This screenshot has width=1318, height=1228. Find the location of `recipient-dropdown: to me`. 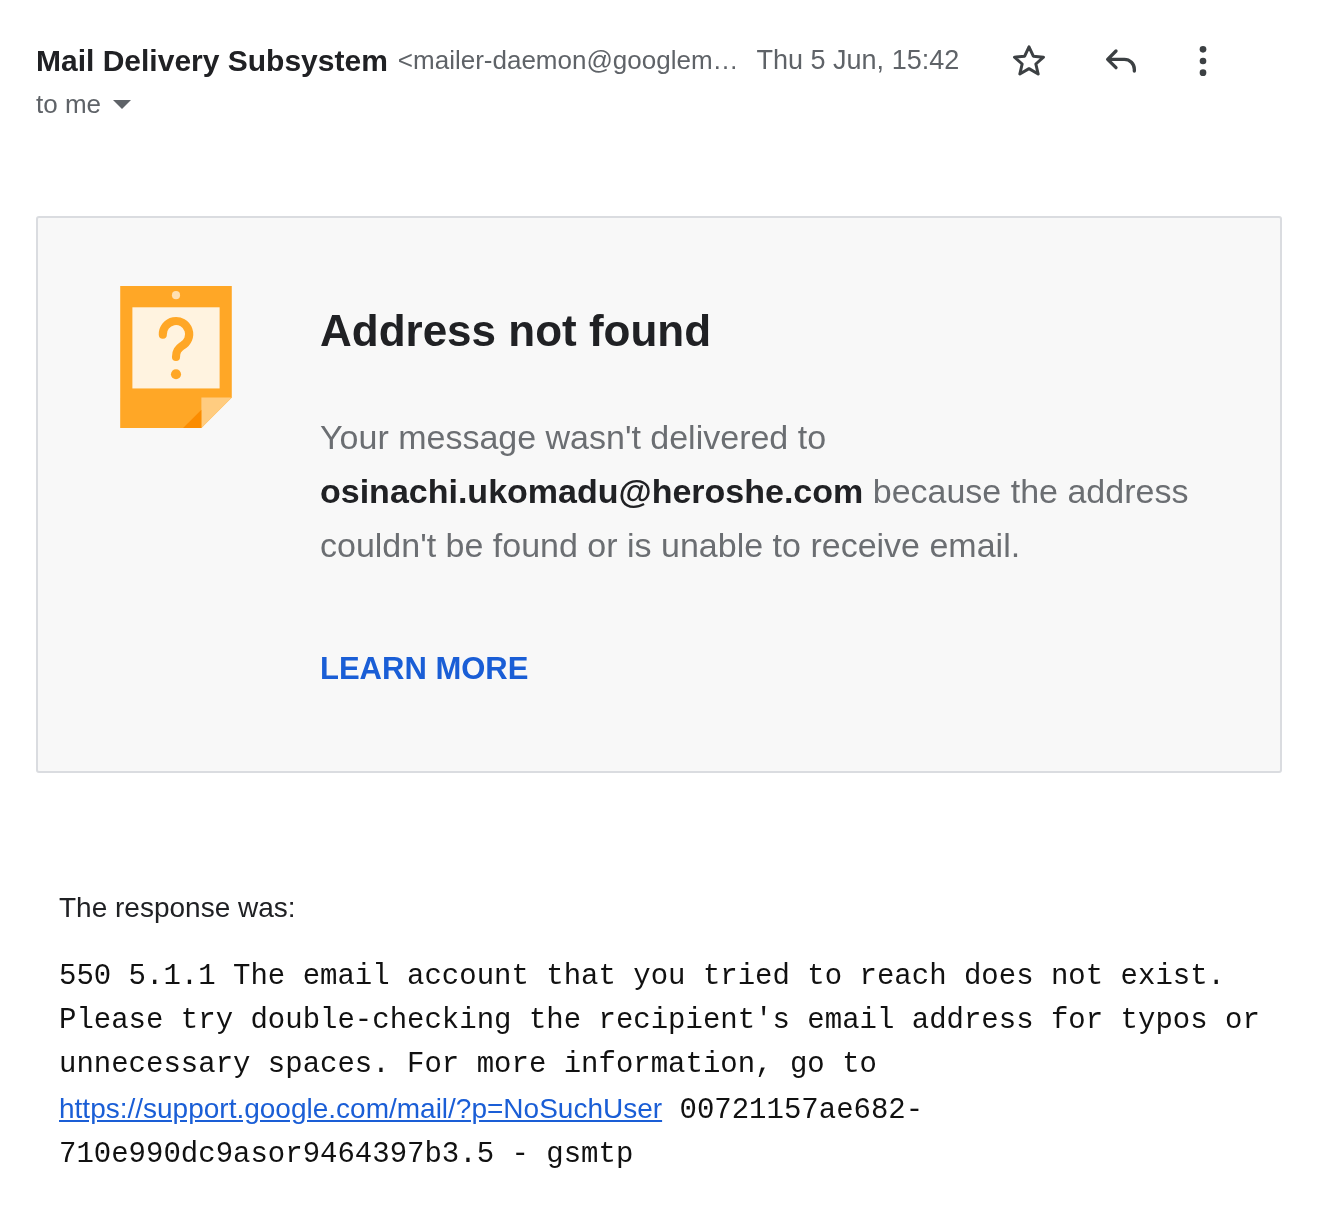

recipient-dropdown: to me is located at coordinates (84, 104).